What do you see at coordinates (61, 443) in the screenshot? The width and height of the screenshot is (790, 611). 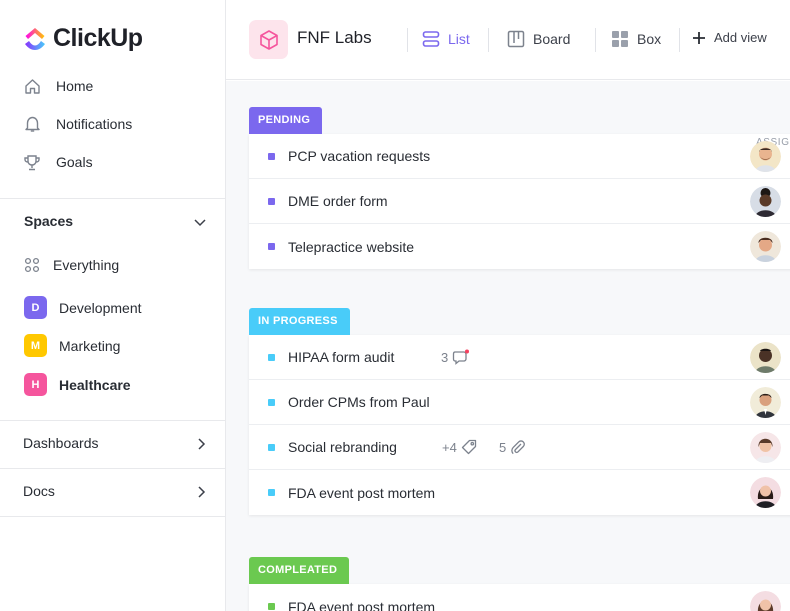 I see `dashboards-link: Dashboards` at bounding box center [61, 443].